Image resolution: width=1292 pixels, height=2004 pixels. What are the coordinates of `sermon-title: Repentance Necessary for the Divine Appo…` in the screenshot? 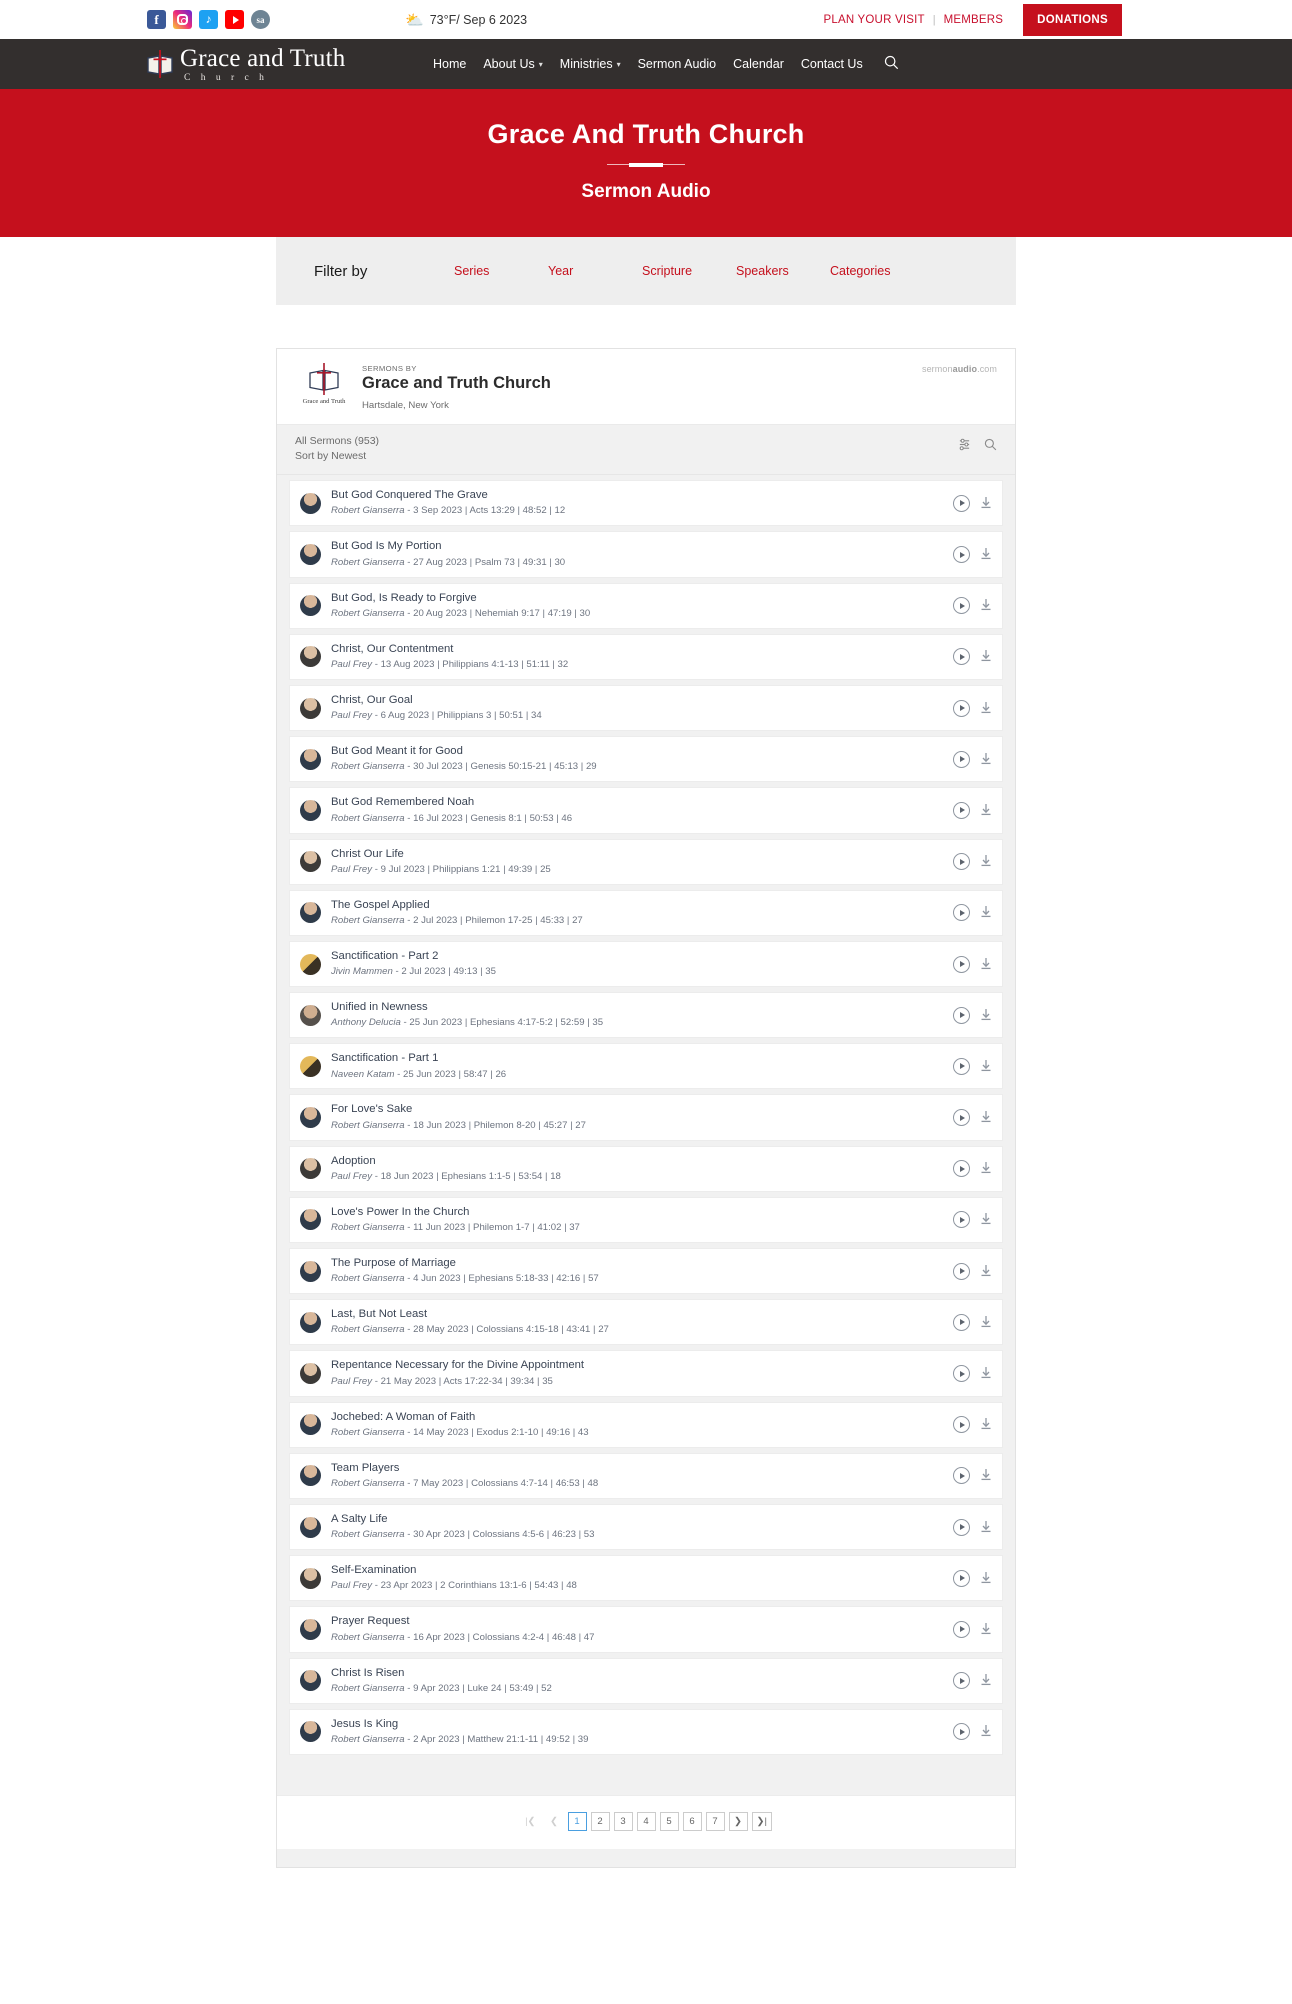 It's located at (642, 1365).